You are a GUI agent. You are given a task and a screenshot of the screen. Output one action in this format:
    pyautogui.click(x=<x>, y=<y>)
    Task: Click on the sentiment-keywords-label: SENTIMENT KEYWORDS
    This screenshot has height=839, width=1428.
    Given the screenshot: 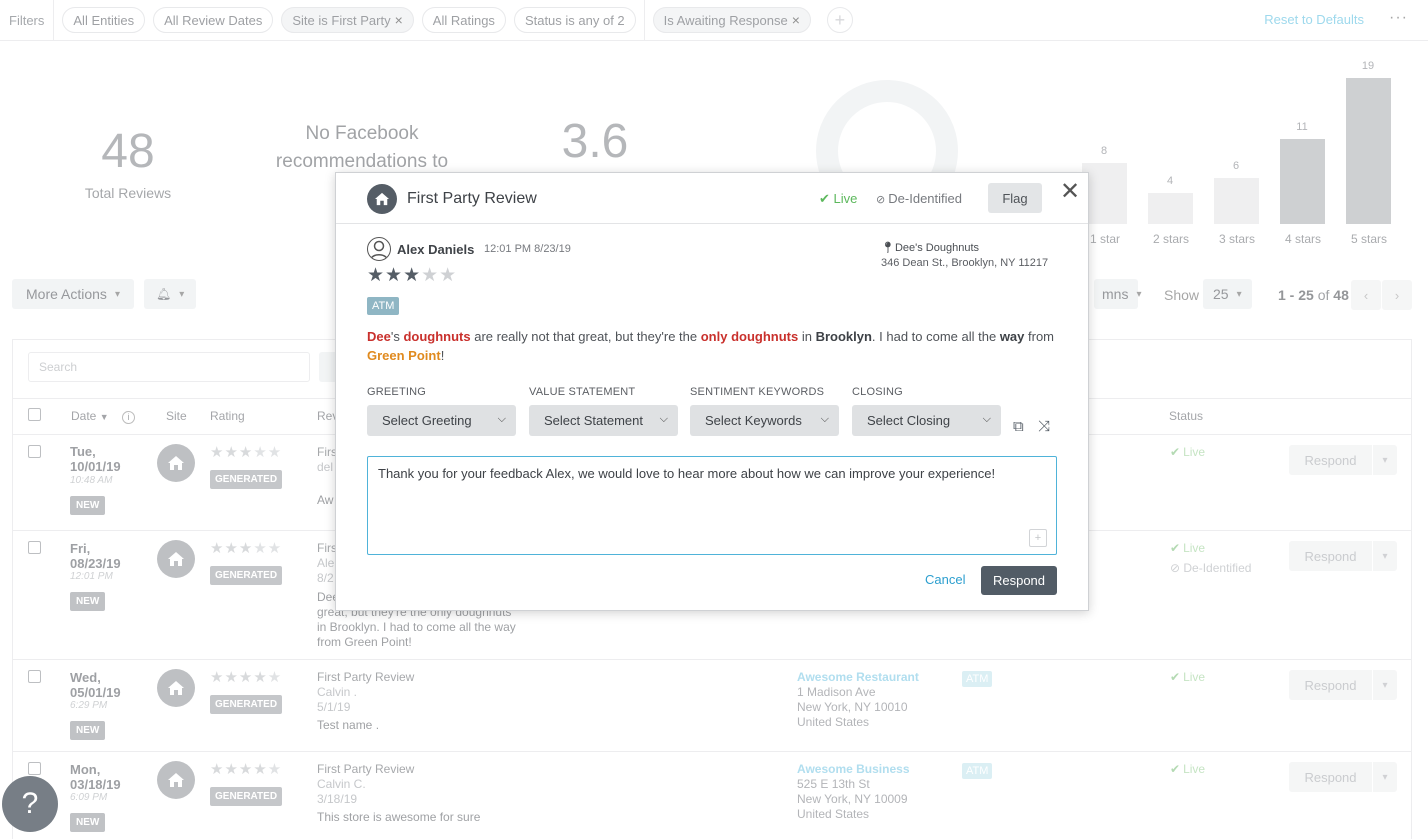 What is the action you would take?
    pyautogui.click(x=757, y=392)
    